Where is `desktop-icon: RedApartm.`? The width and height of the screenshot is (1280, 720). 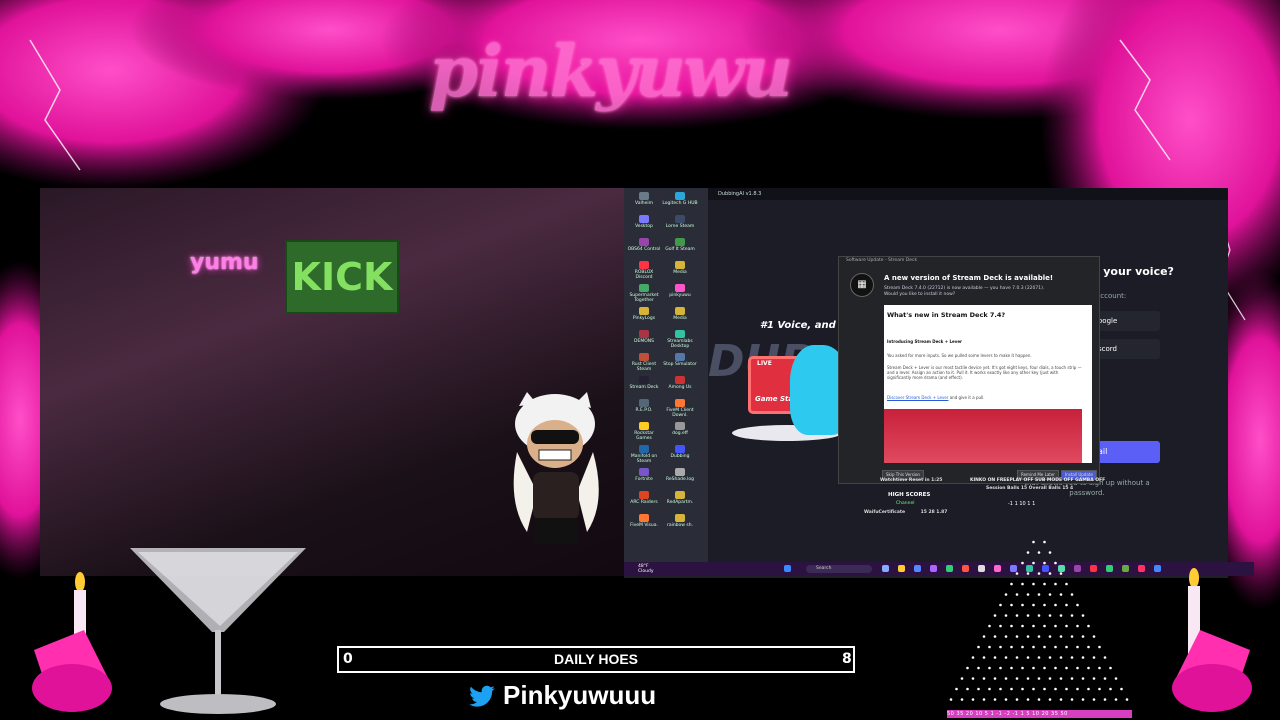
desktop-icon: RedApartm. is located at coordinates (680, 498).